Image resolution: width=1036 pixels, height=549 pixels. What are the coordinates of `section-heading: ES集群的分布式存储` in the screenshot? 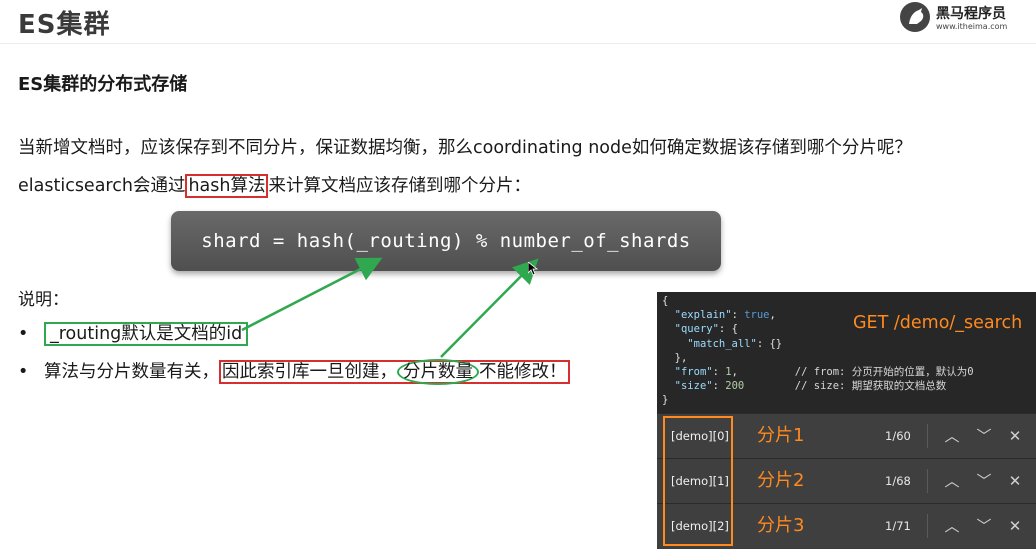 It's located at (103, 84).